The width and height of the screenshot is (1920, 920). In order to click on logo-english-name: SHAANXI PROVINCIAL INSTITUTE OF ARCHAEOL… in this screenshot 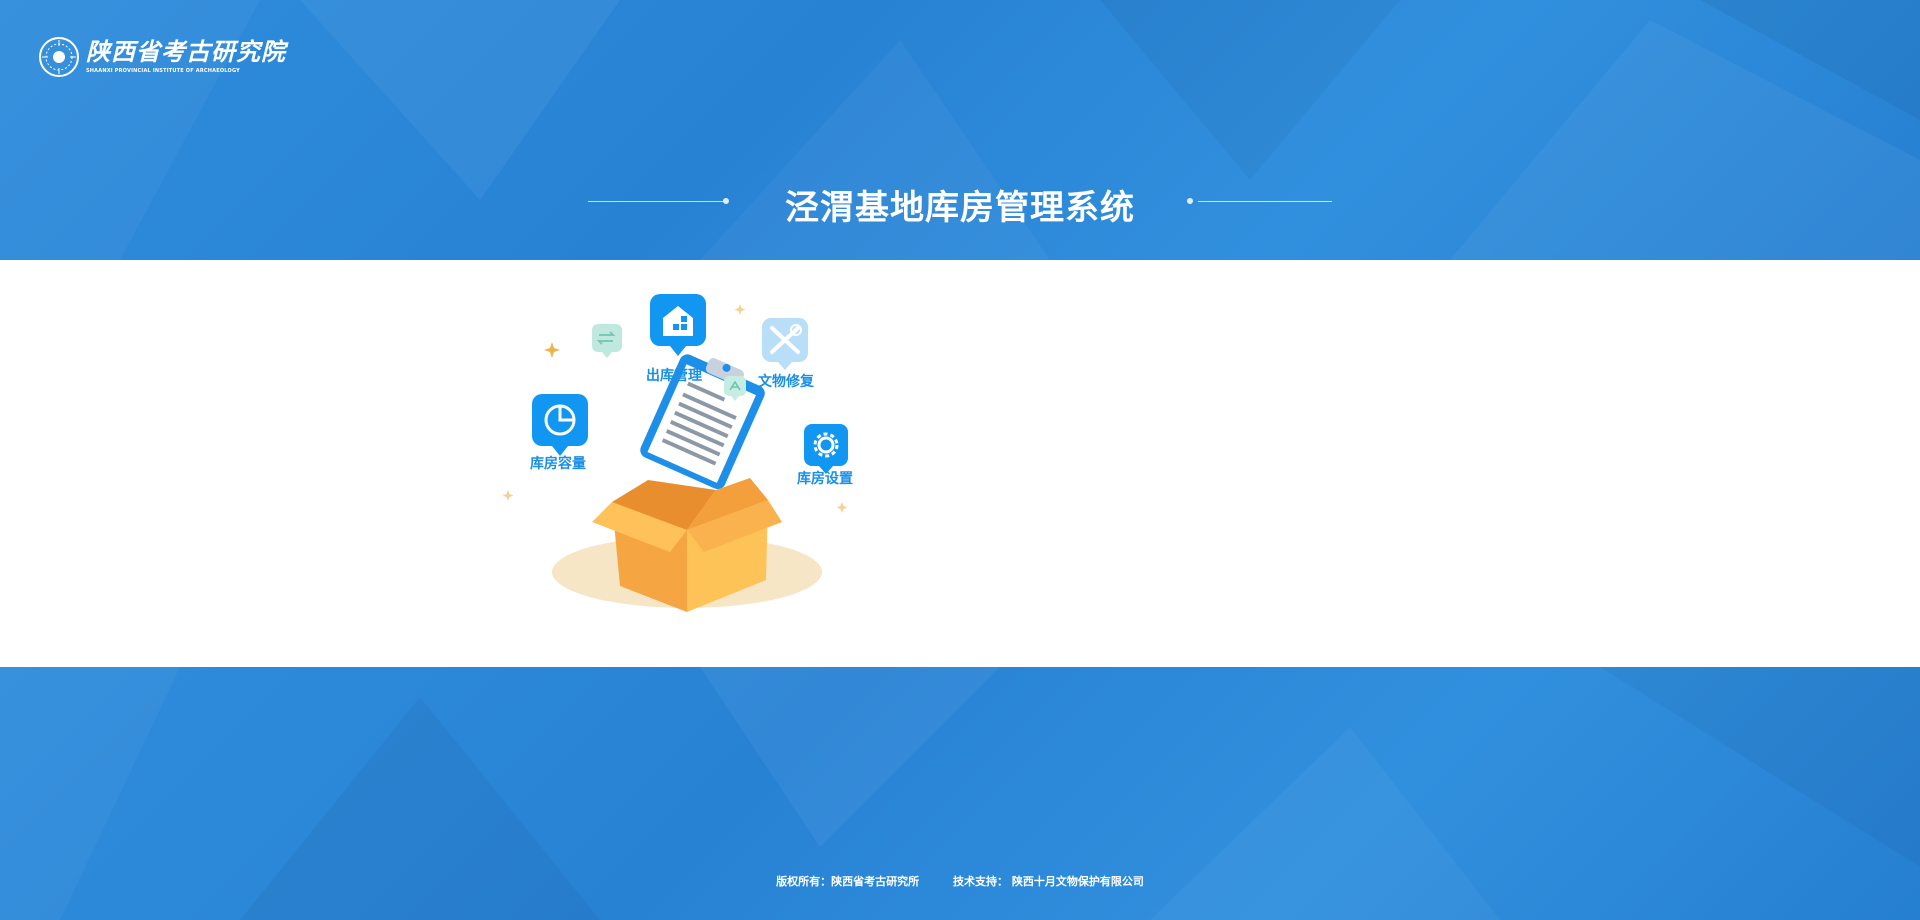, I will do `click(163, 71)`.